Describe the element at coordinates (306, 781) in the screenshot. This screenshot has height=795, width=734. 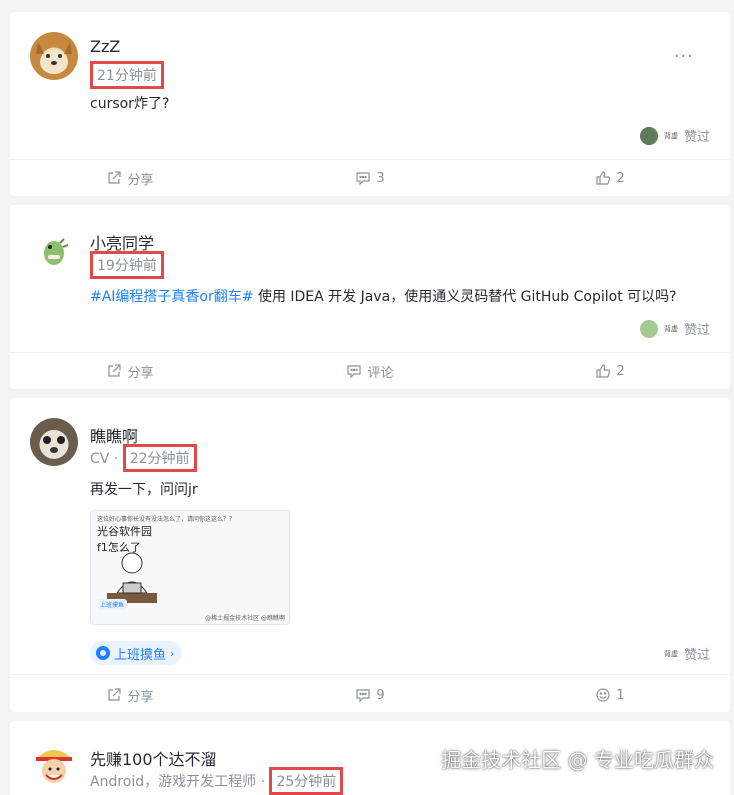
I see `post-time: 25分钟前` at that location.